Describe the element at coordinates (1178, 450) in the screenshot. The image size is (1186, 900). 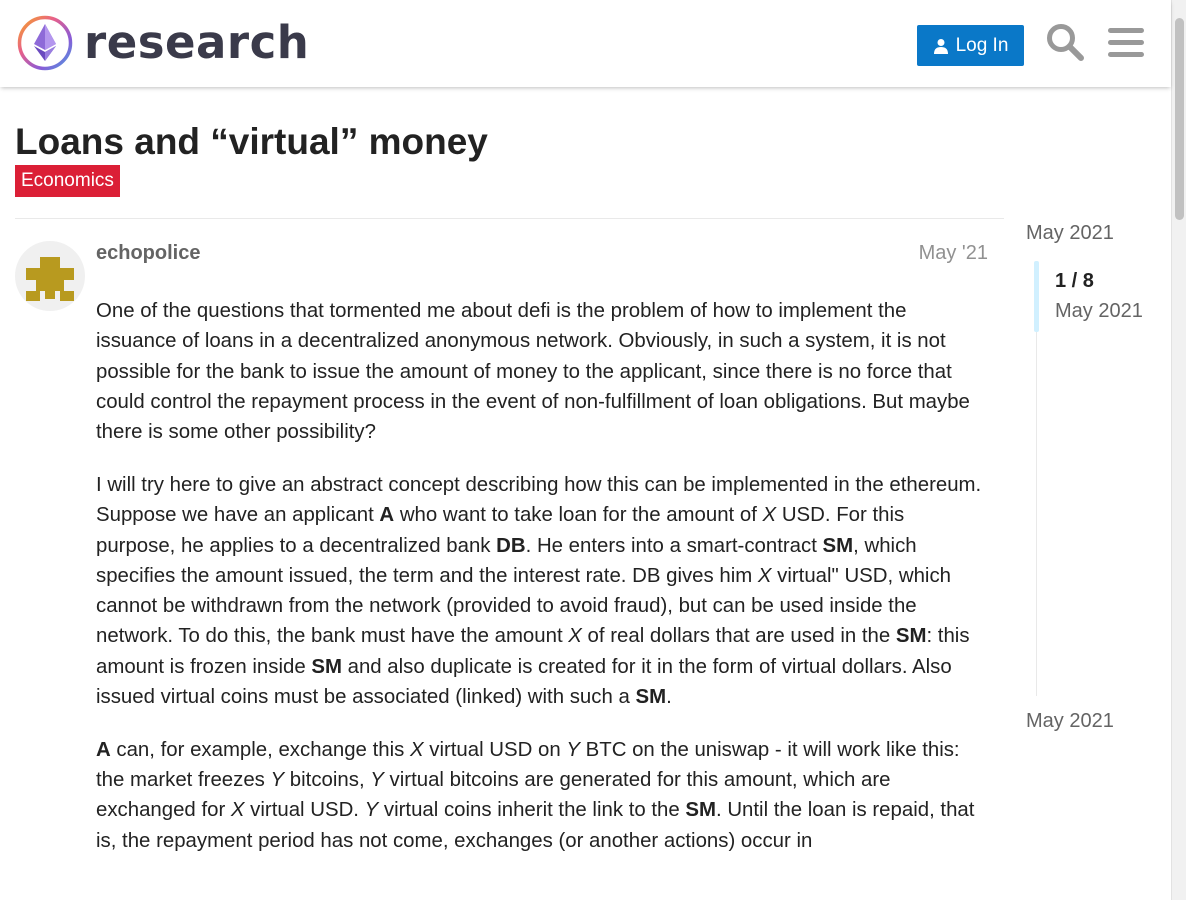
I see `page-scrollbar` at that location.